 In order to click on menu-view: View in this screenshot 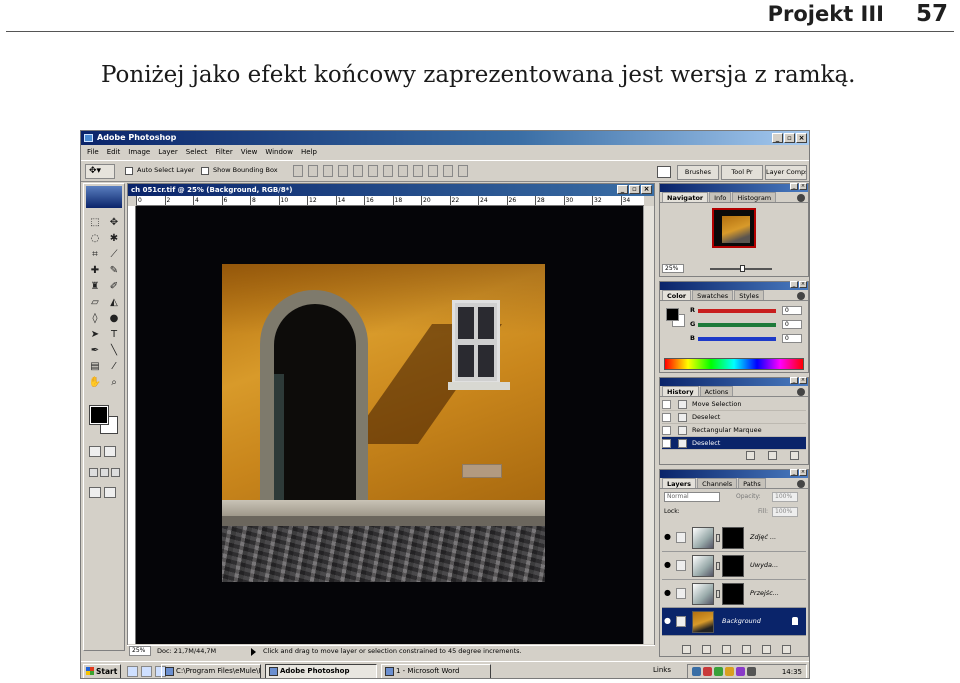, I will do `click(249, 152)`.